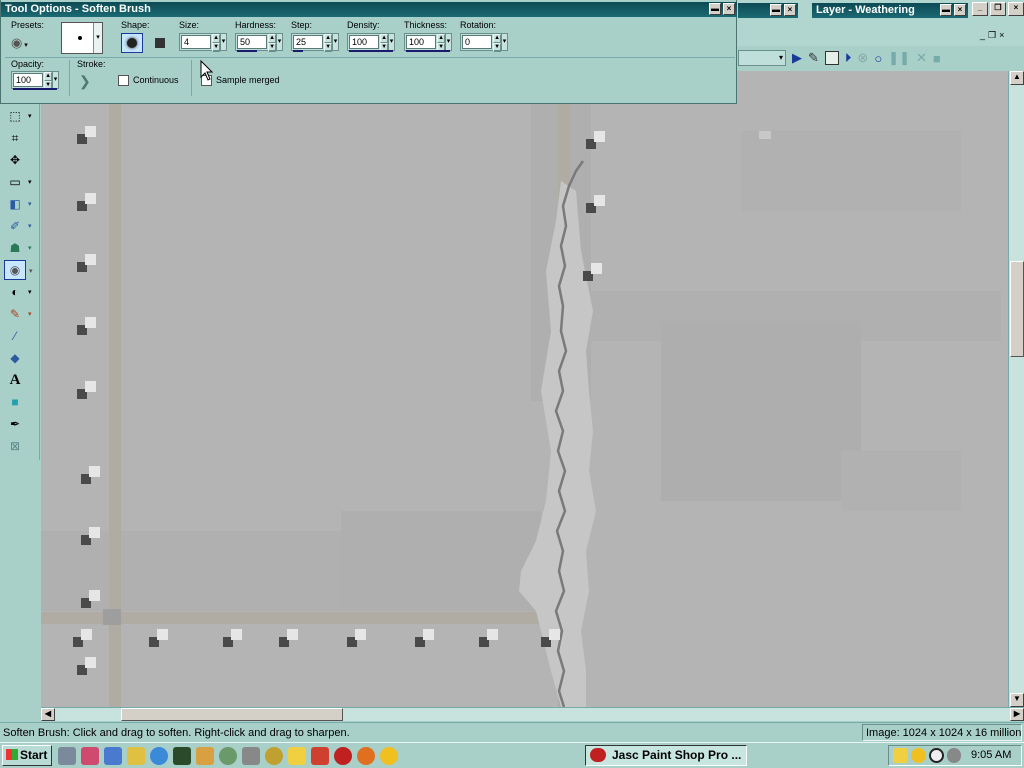  Describe the element at coordinates (343, 756) in the screenshot. I see `cherry-icon` at that location.